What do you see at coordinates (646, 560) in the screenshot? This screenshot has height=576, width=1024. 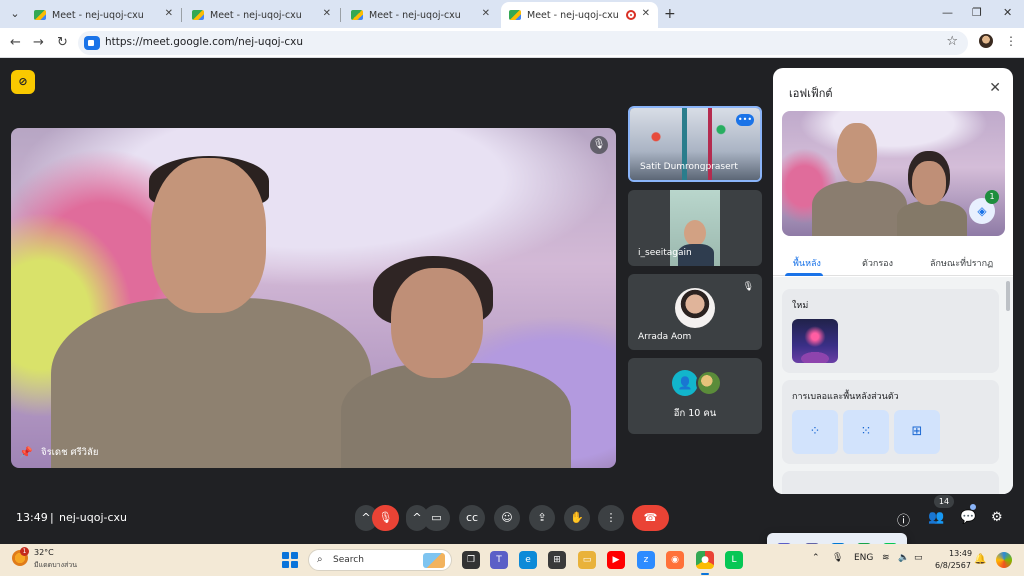 I see `zoom-icon: z` at bounding box center [646, 560].